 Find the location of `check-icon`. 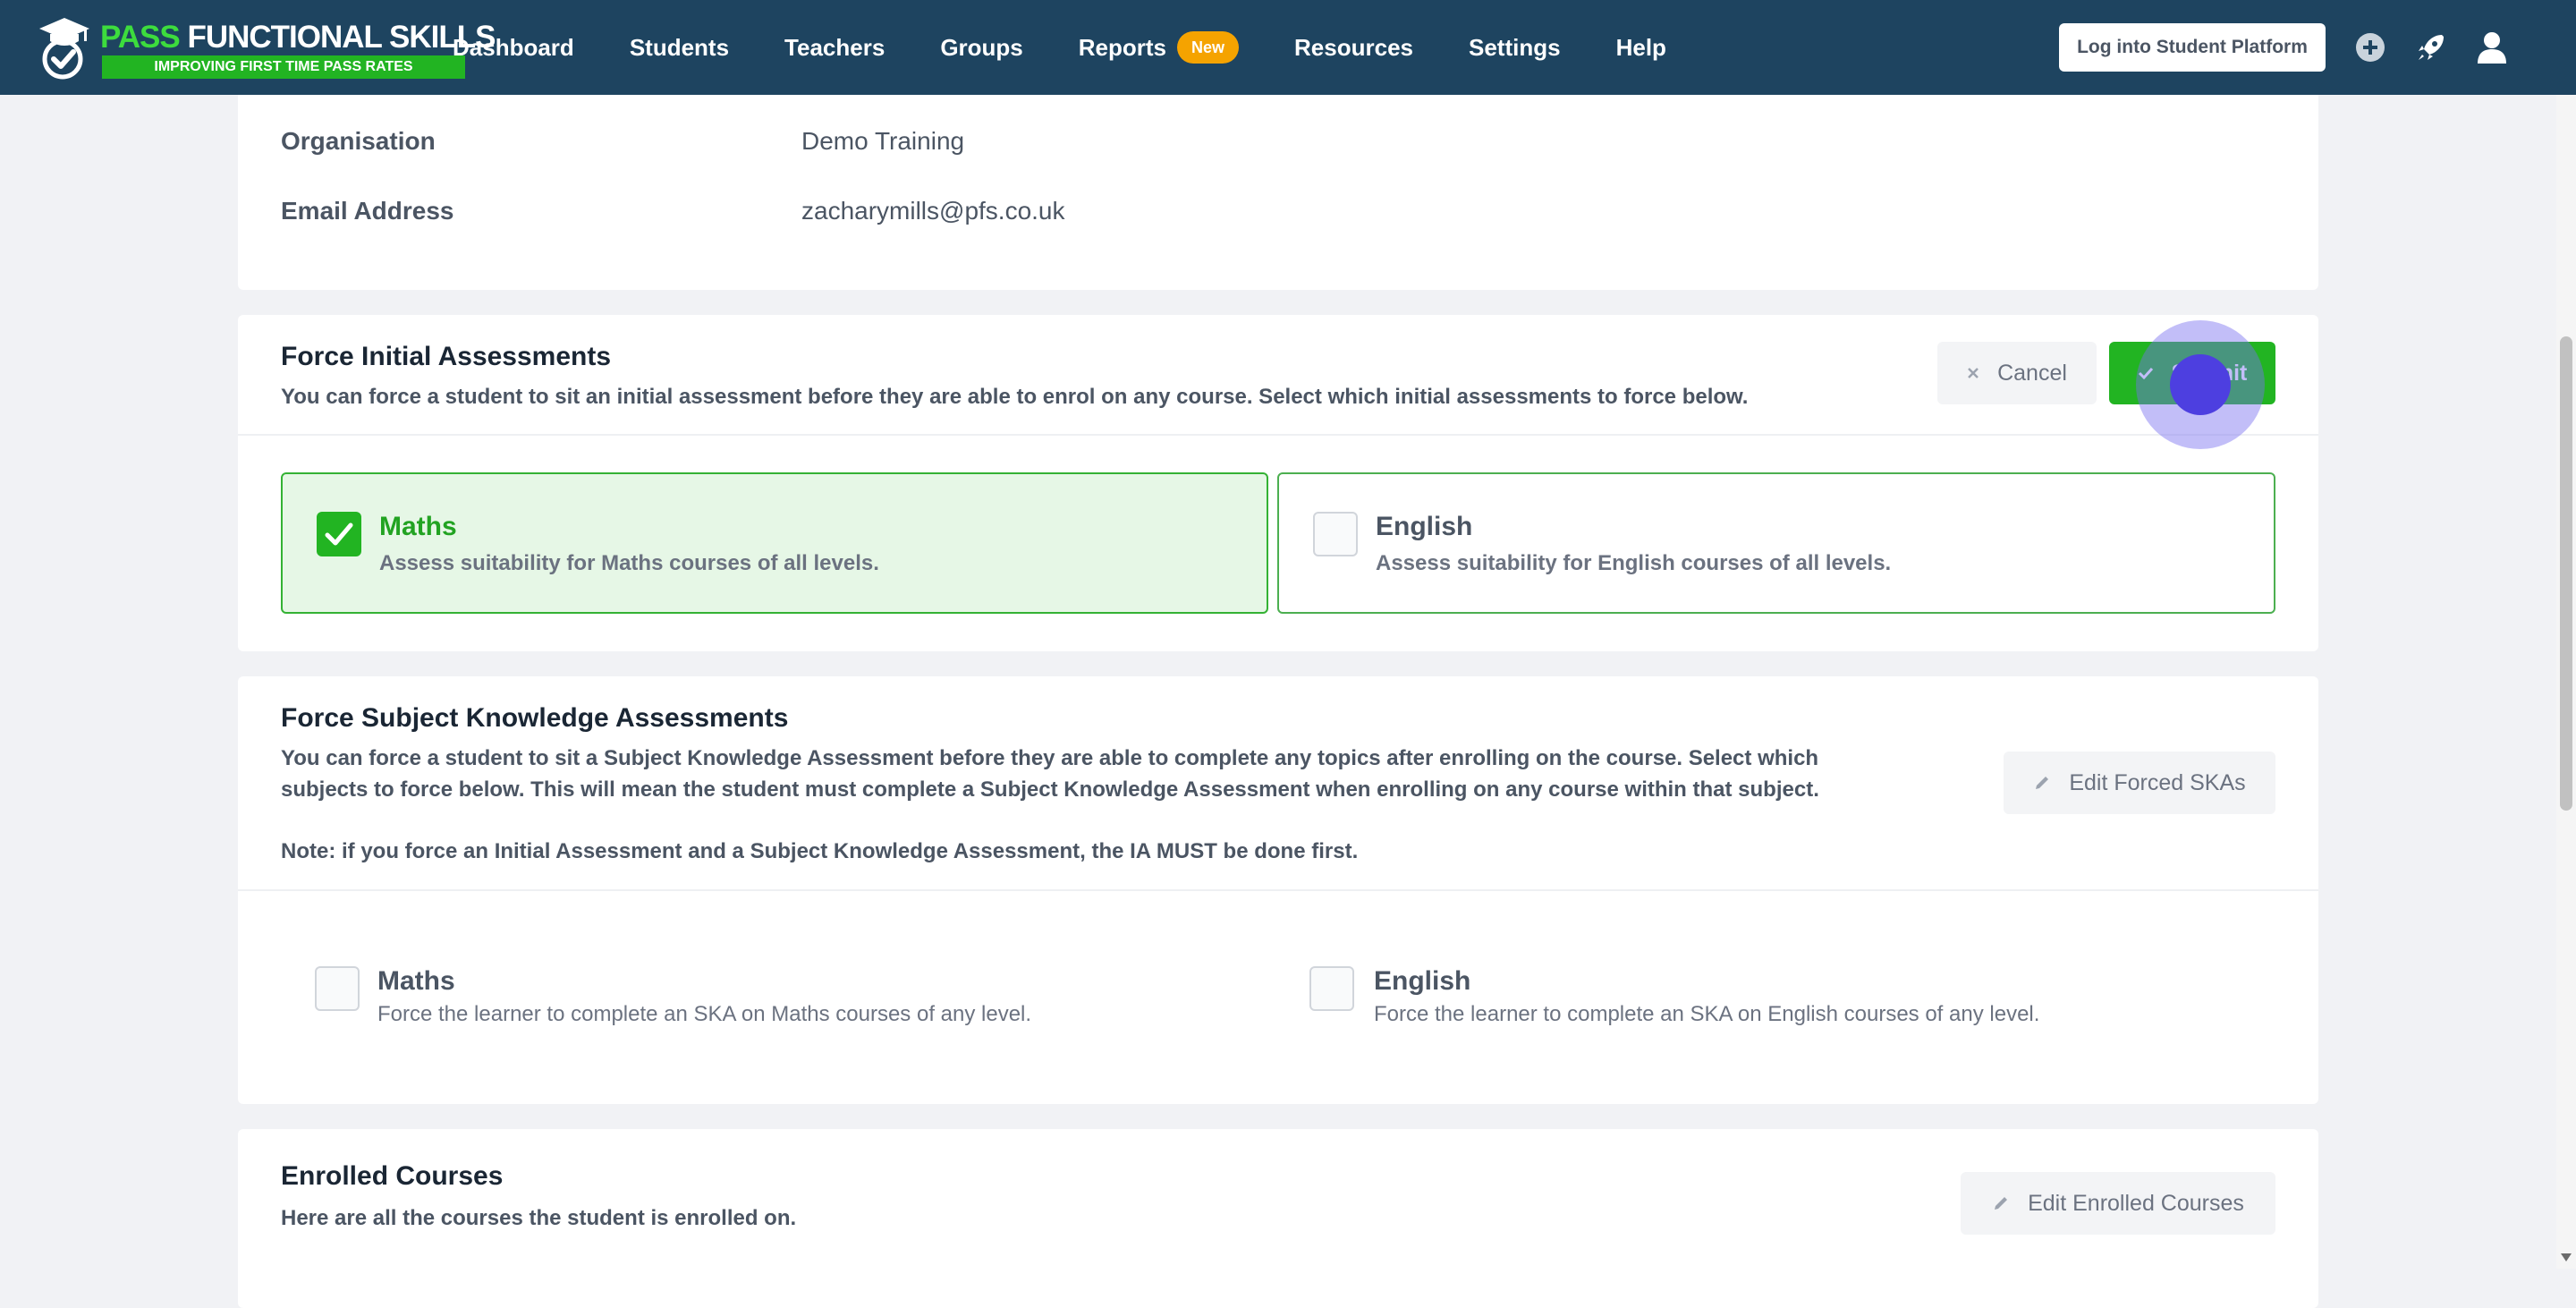

check-icon is located at coordinates (339, 534).